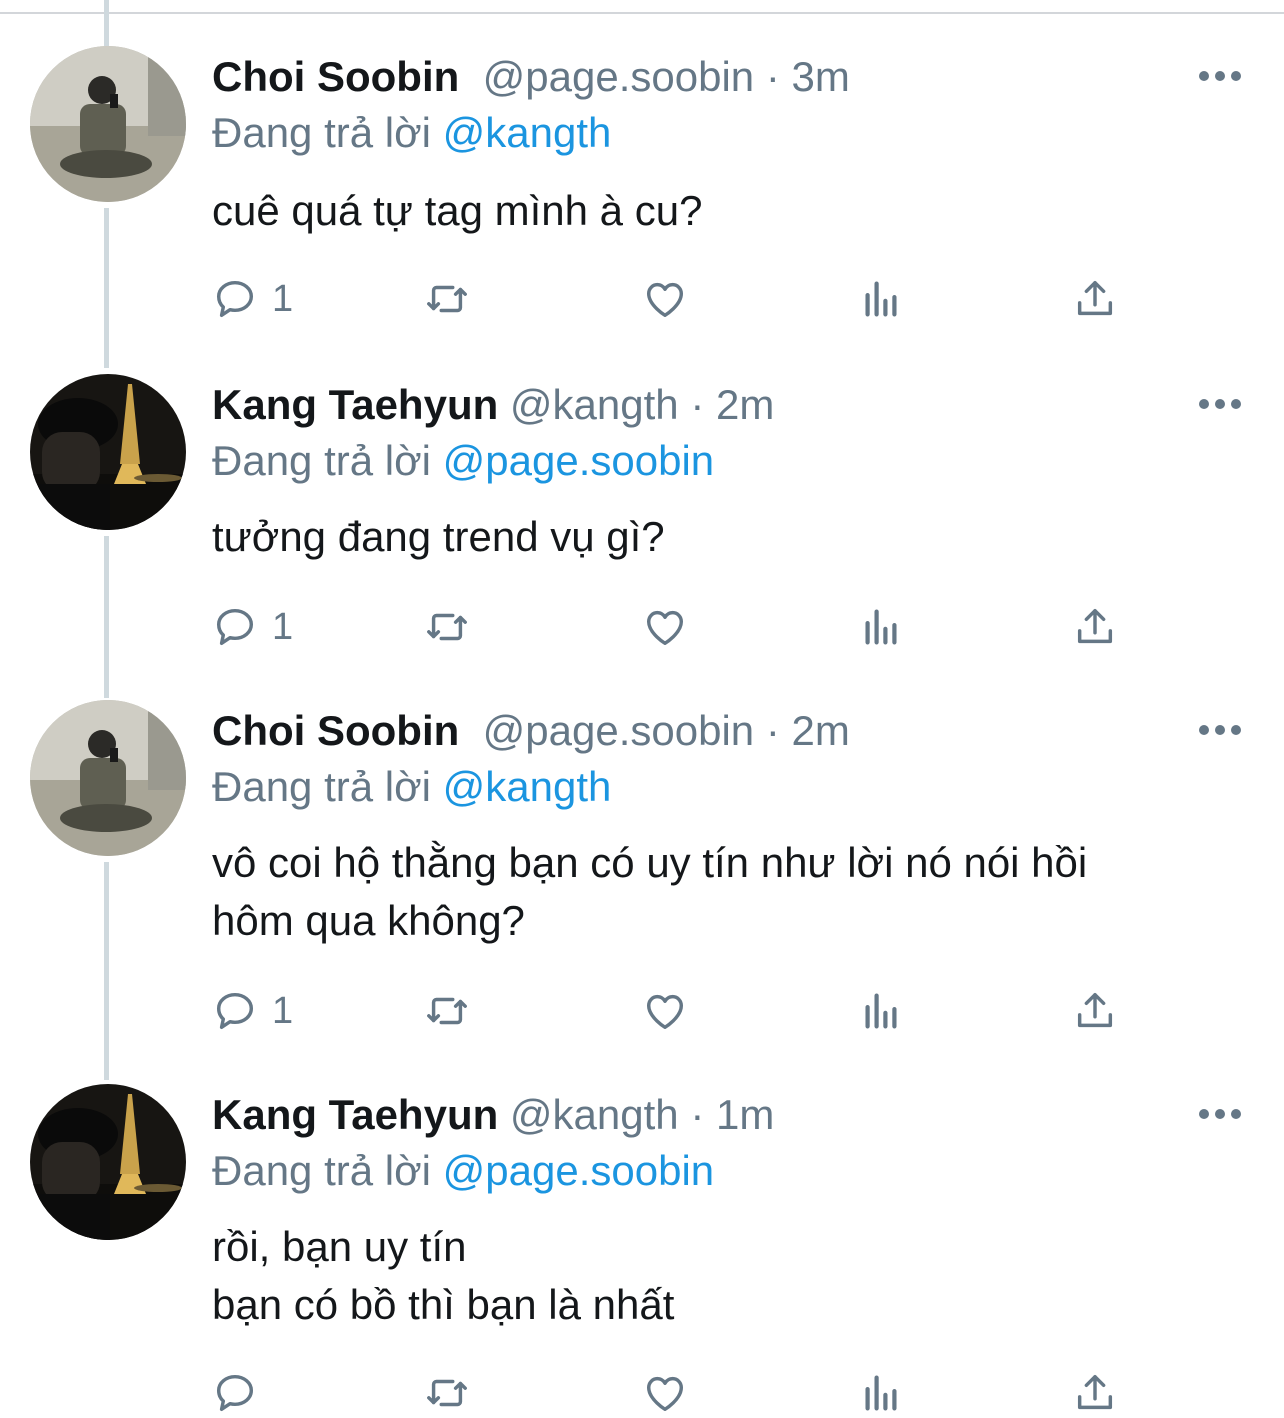  I want to click on share-button, so click(1095, 1393).